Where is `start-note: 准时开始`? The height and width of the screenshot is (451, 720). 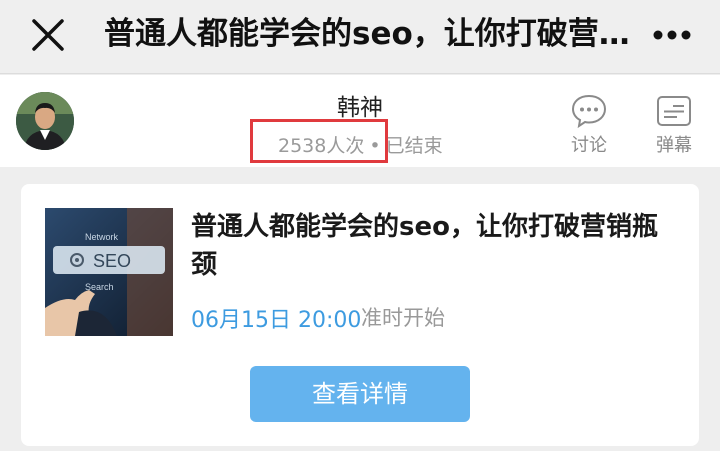 start-note: 准时开始 is located at coordinates (403, 318).